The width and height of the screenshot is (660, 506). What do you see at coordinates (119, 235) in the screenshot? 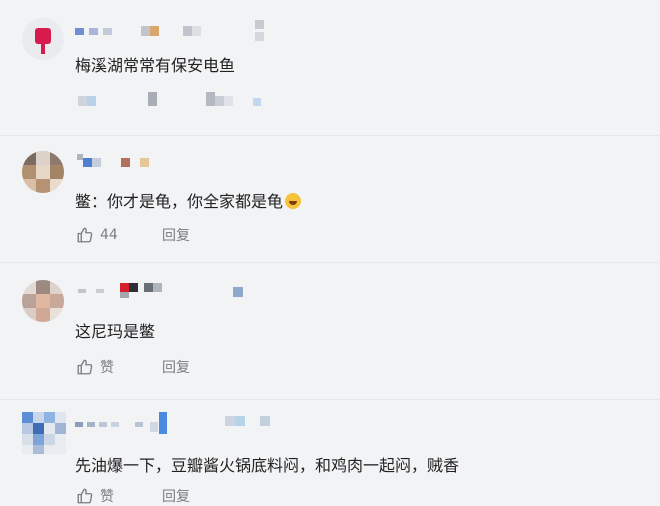
I see `like-button: 44` at bounding box center [119, 235].